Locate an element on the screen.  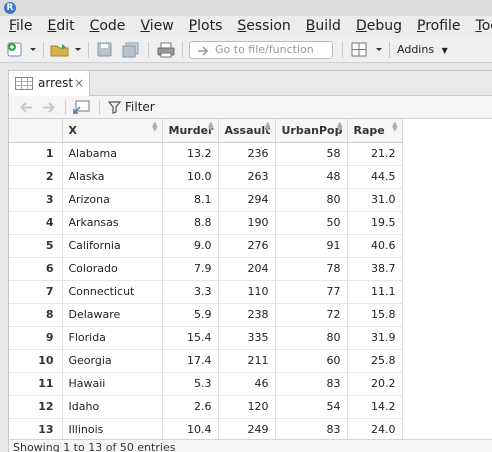
cell-x: Idaho is located at coordinates (112, 407).